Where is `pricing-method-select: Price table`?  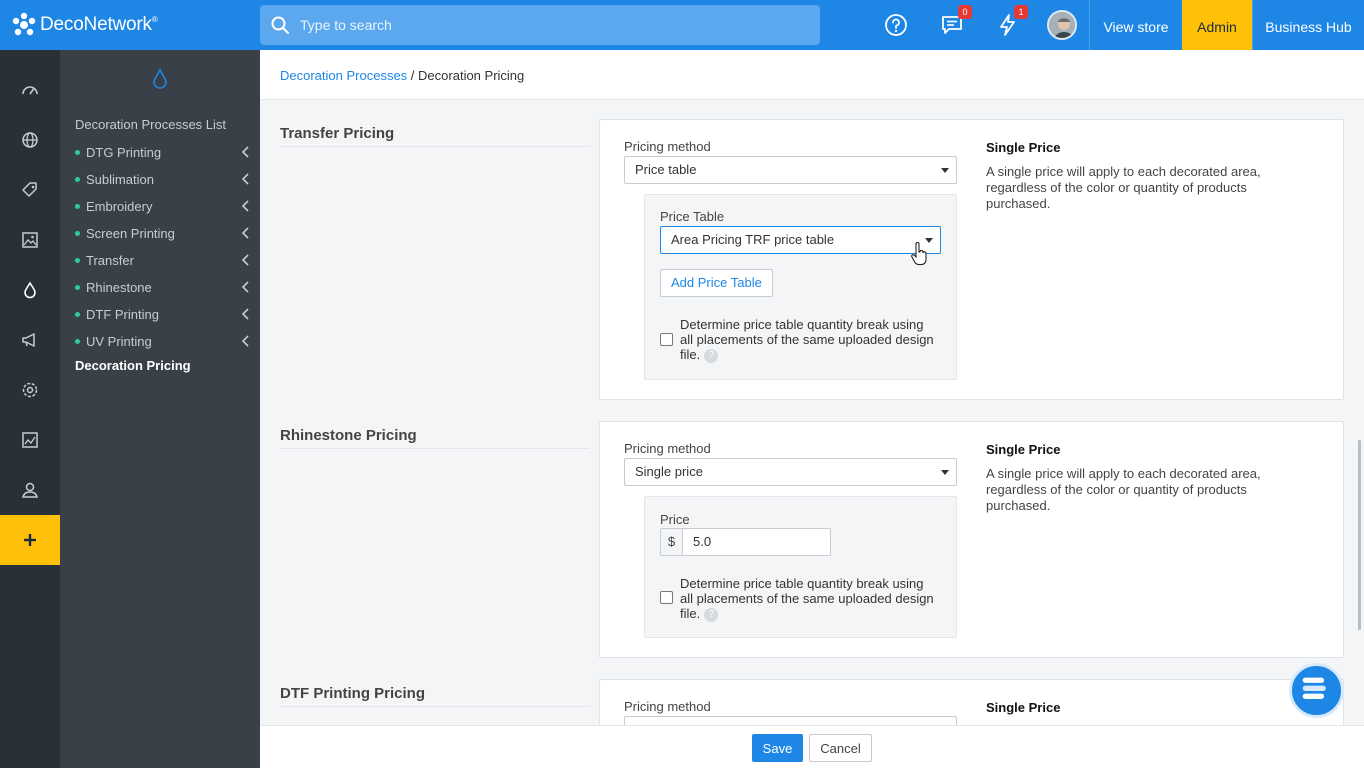
pricing-method-select: Price table is located at coordinates (790, 170).